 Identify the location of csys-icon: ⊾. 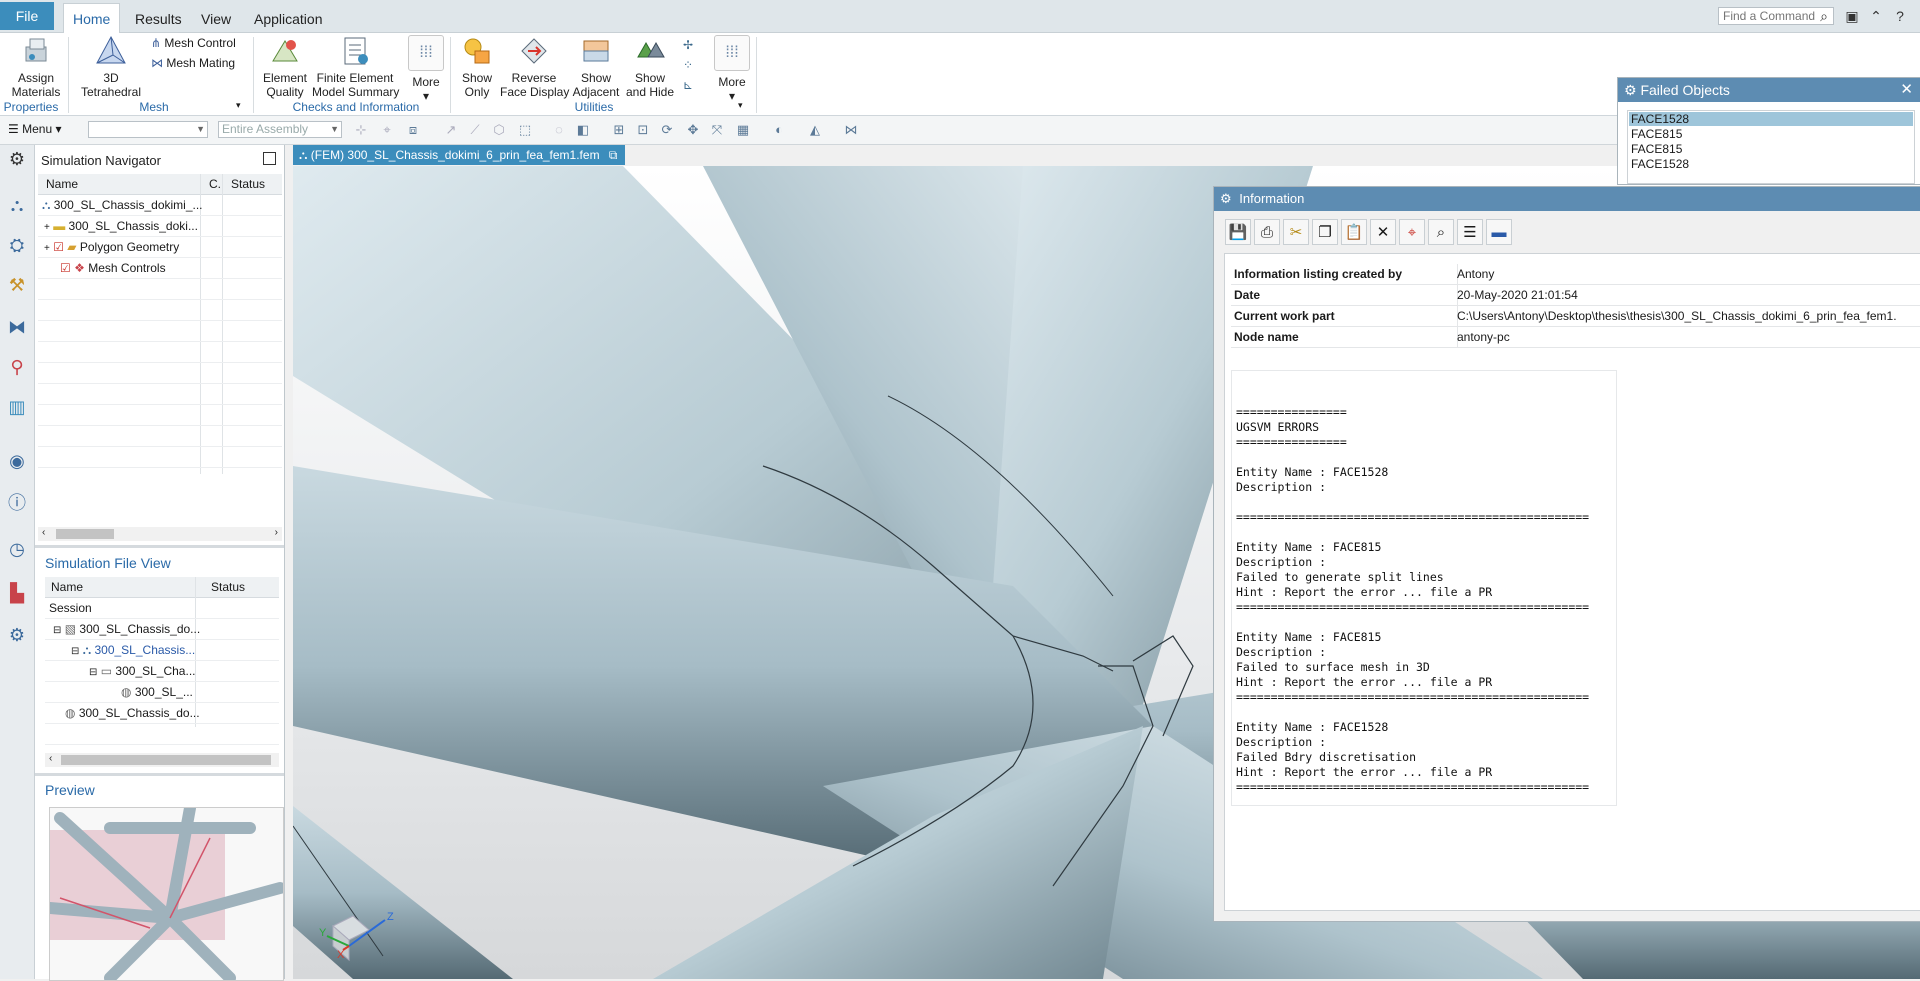
(693, 85).